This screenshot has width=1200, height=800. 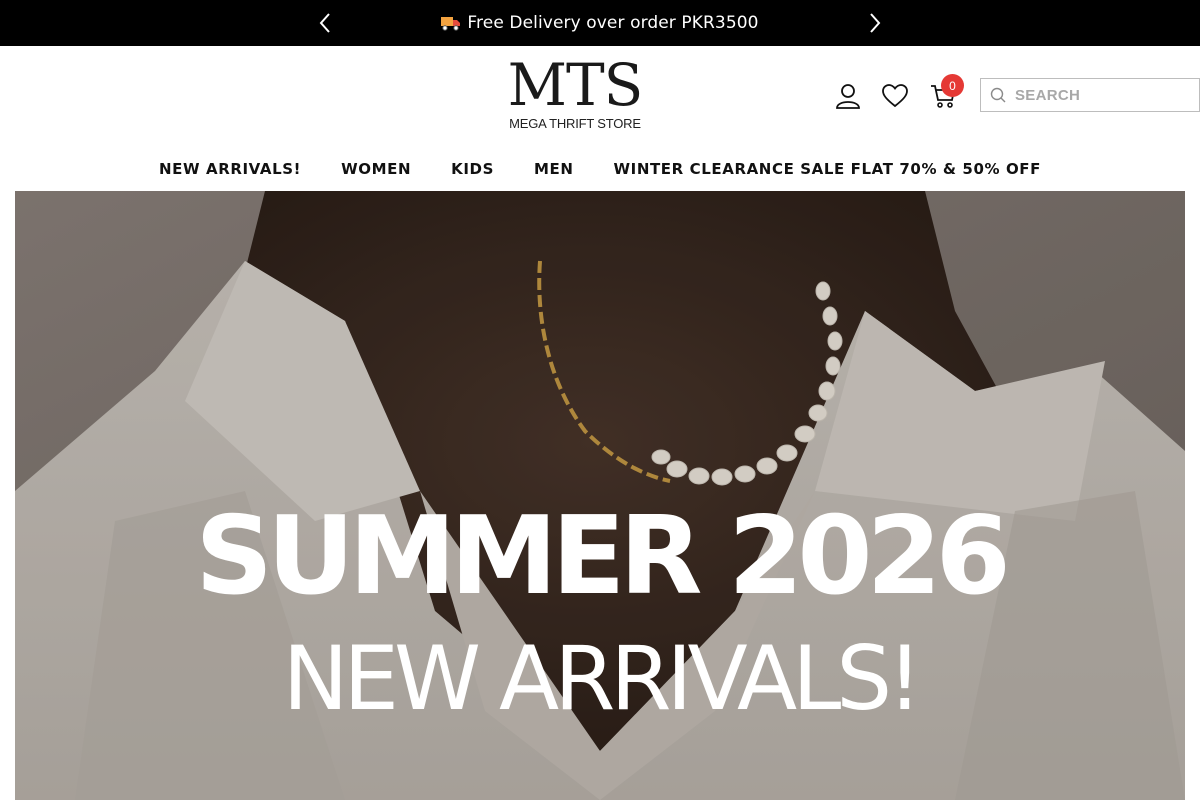 What do you see at coordinates (451, 23) in the screenshot?
I see `truck-icon` at bounding box center [451, 23].